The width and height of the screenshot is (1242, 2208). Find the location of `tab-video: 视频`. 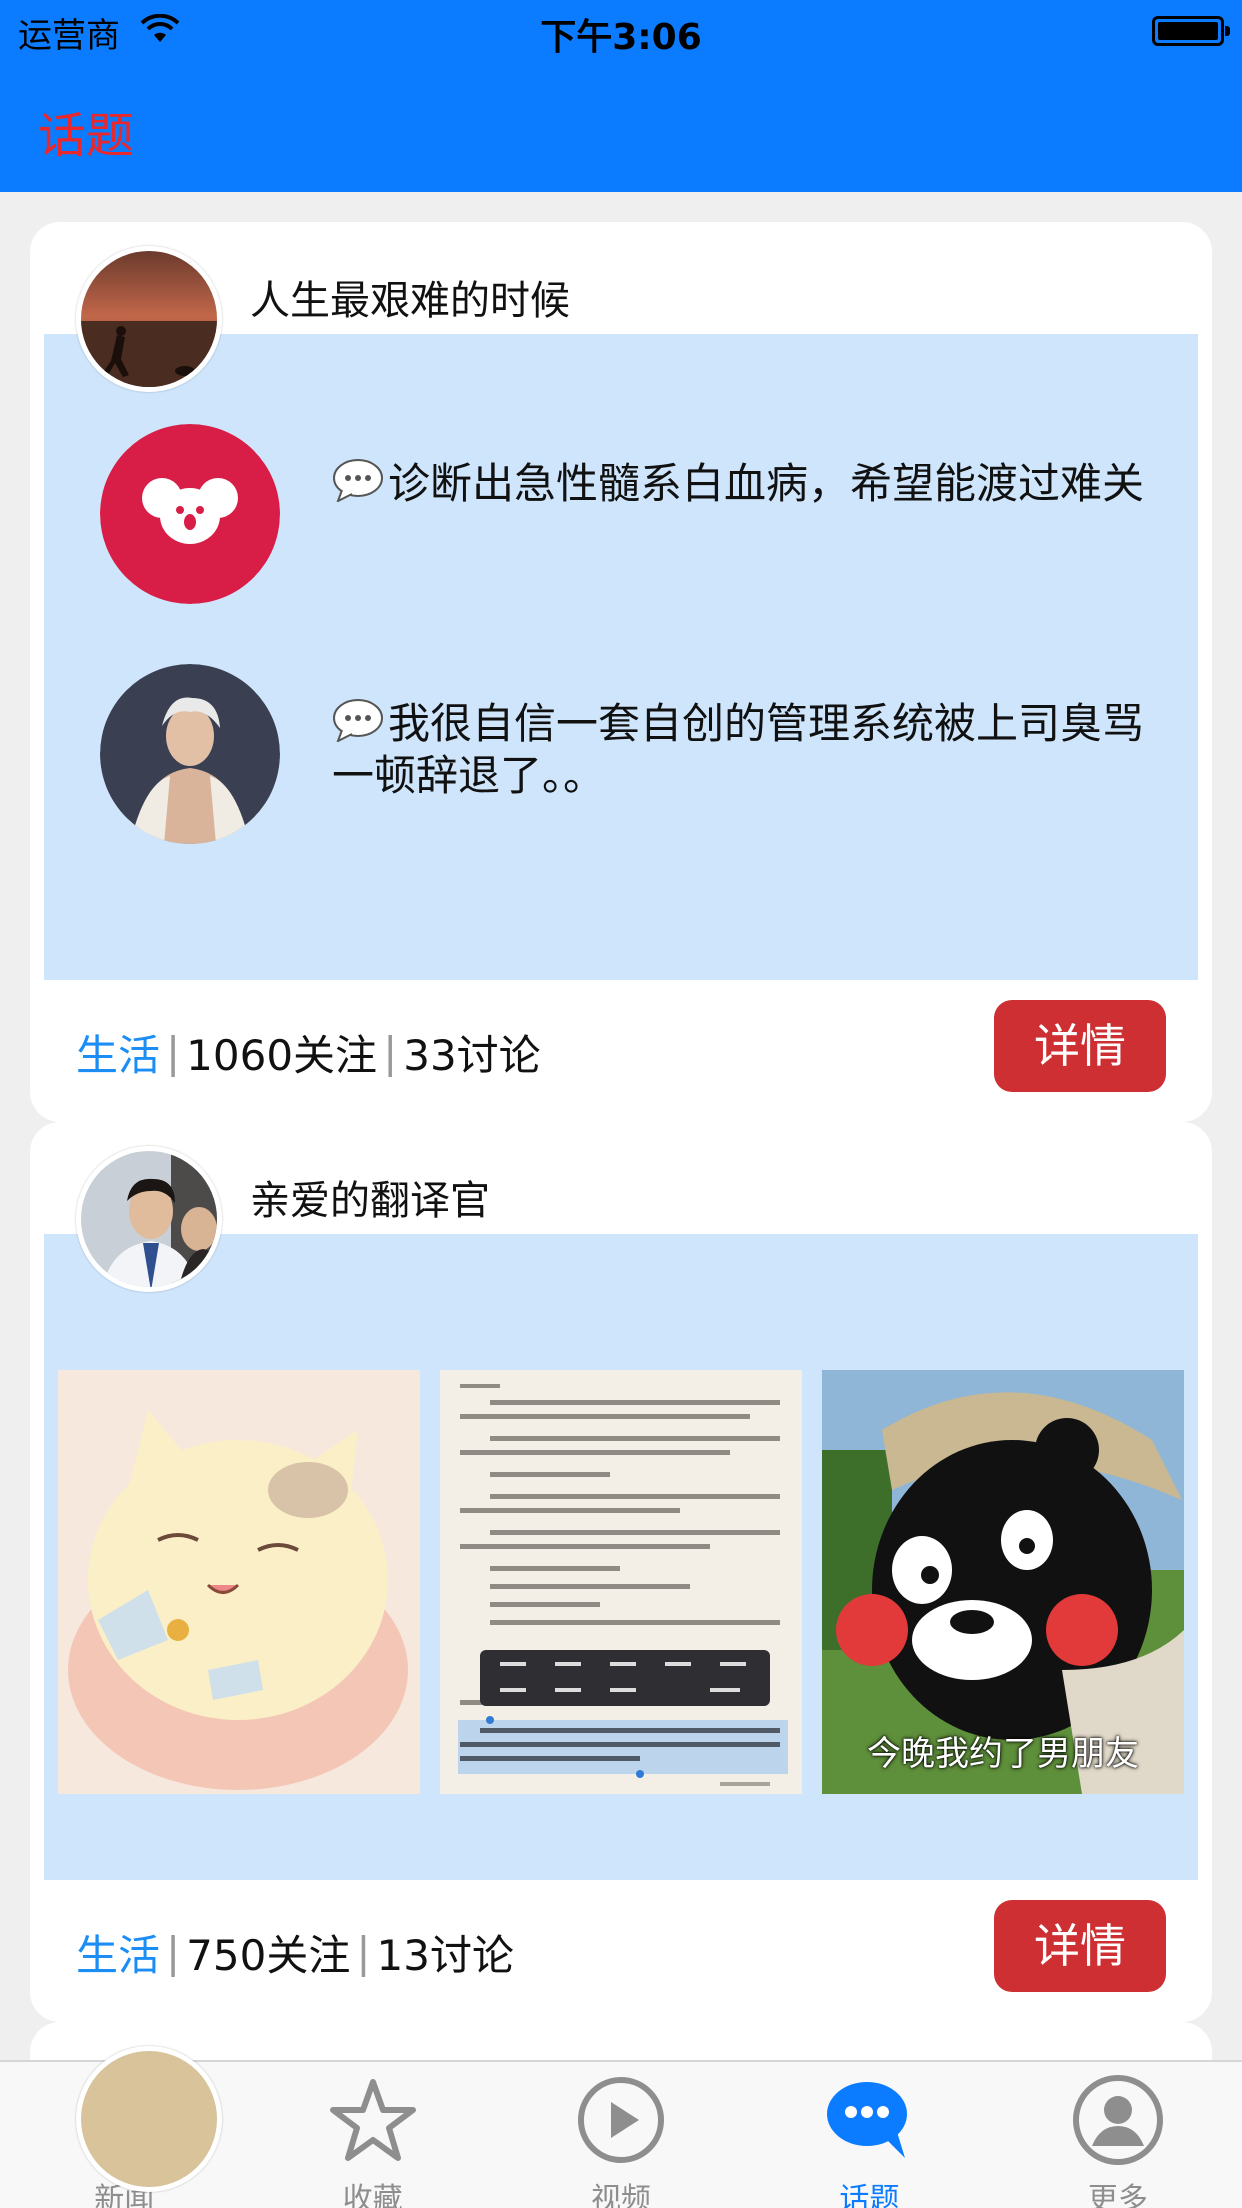

tab-video: 视频 is located at coordinates (621, 2135).